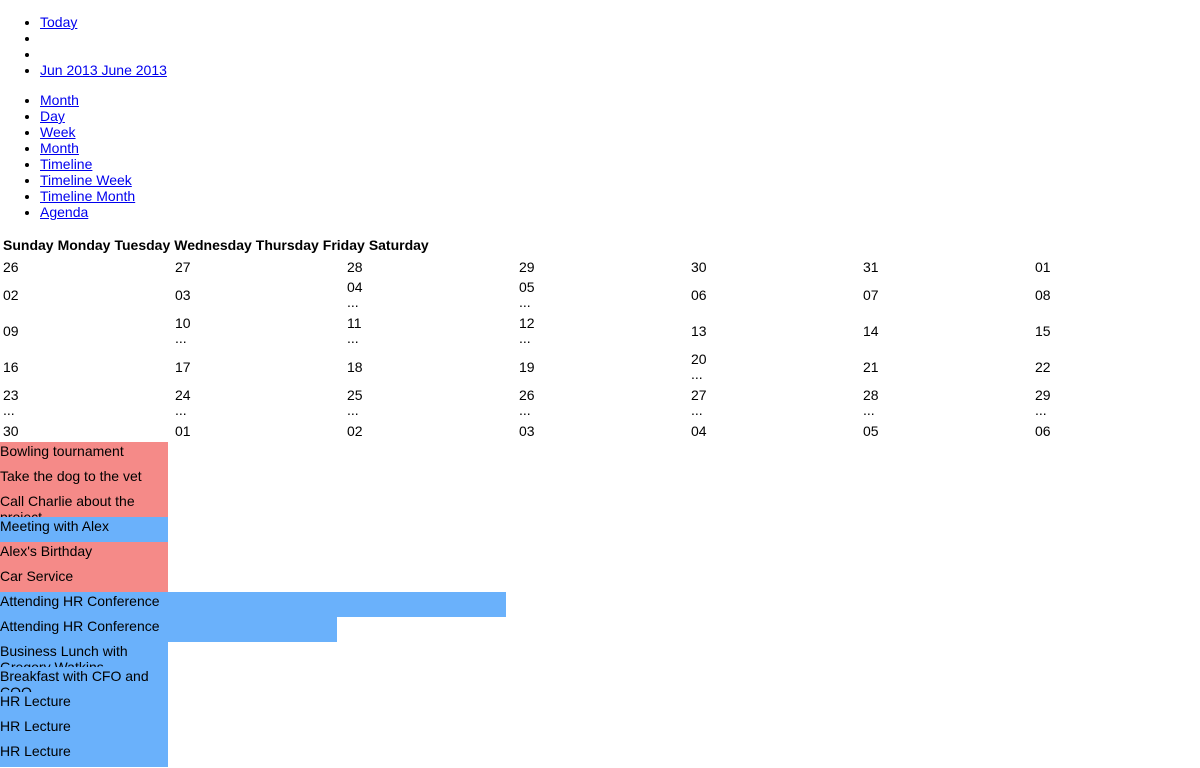  Describe the element at coordinates (11, 367) in the screenshot. I see `day-number: 16` at that location.